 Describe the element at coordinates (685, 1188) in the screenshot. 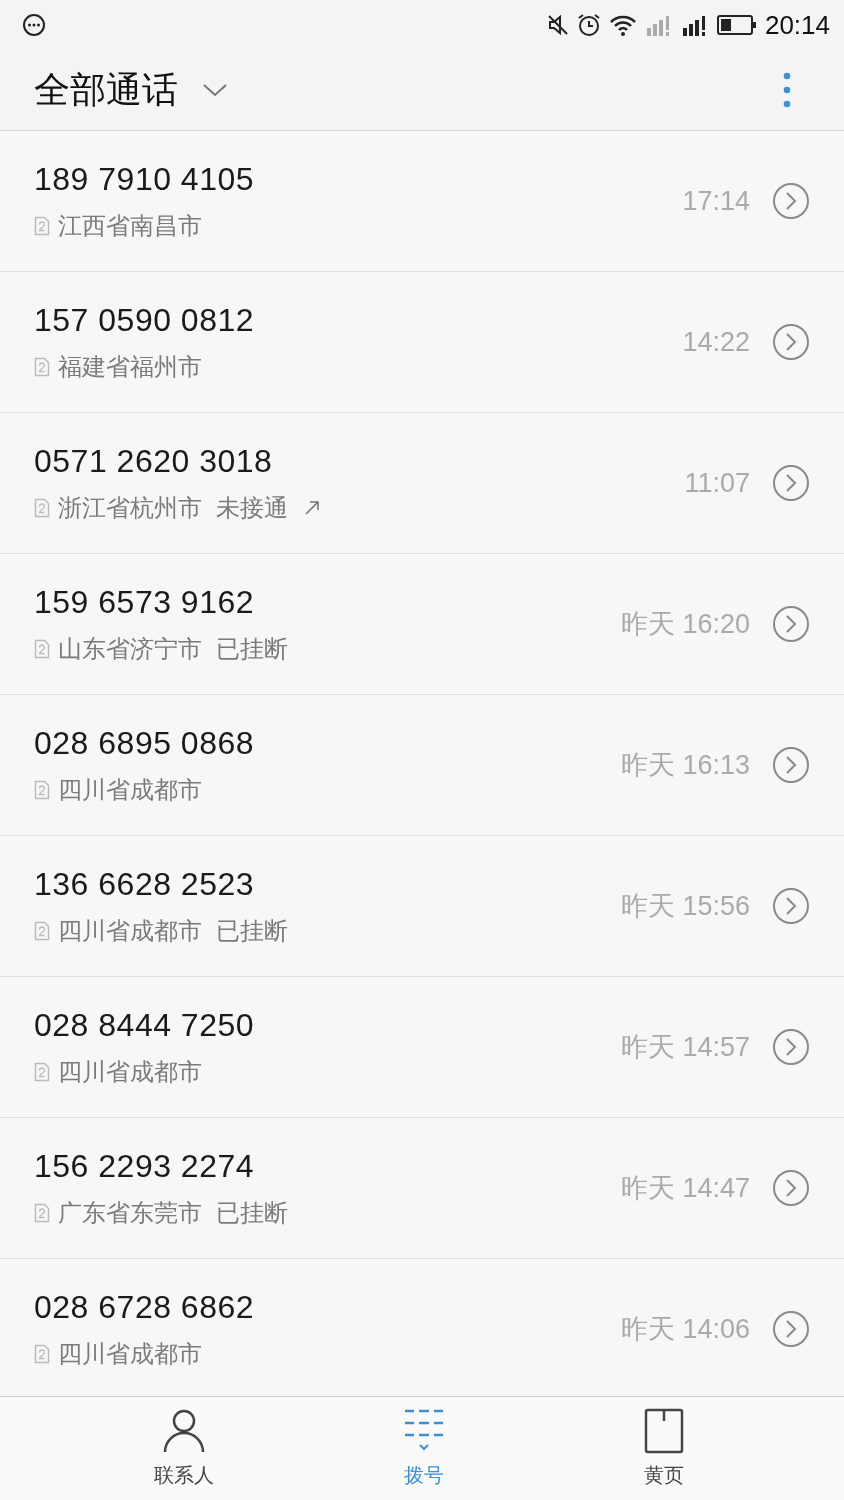

I see `call-time: 昨天 14:47` at that location.